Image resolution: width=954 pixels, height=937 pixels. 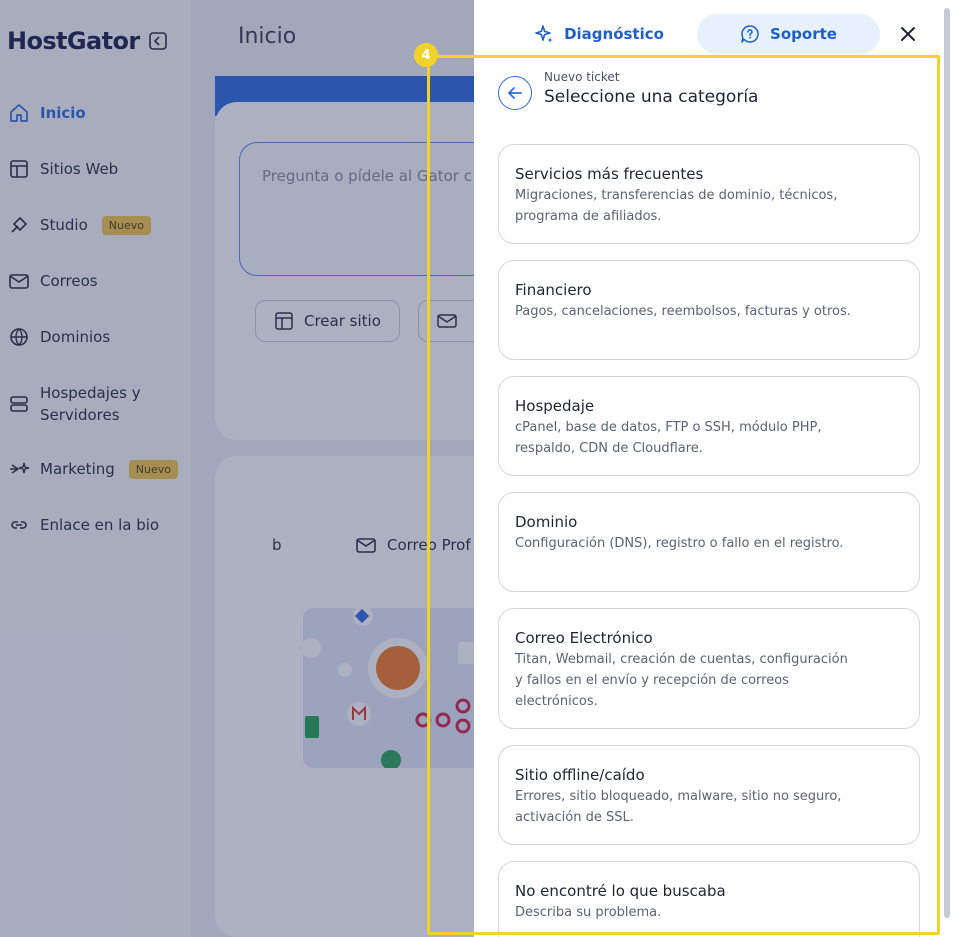 What do you see at coordinates (544, 34) in the screenshot?
I see `sparkle-icon` at bounding box center [544, 34].